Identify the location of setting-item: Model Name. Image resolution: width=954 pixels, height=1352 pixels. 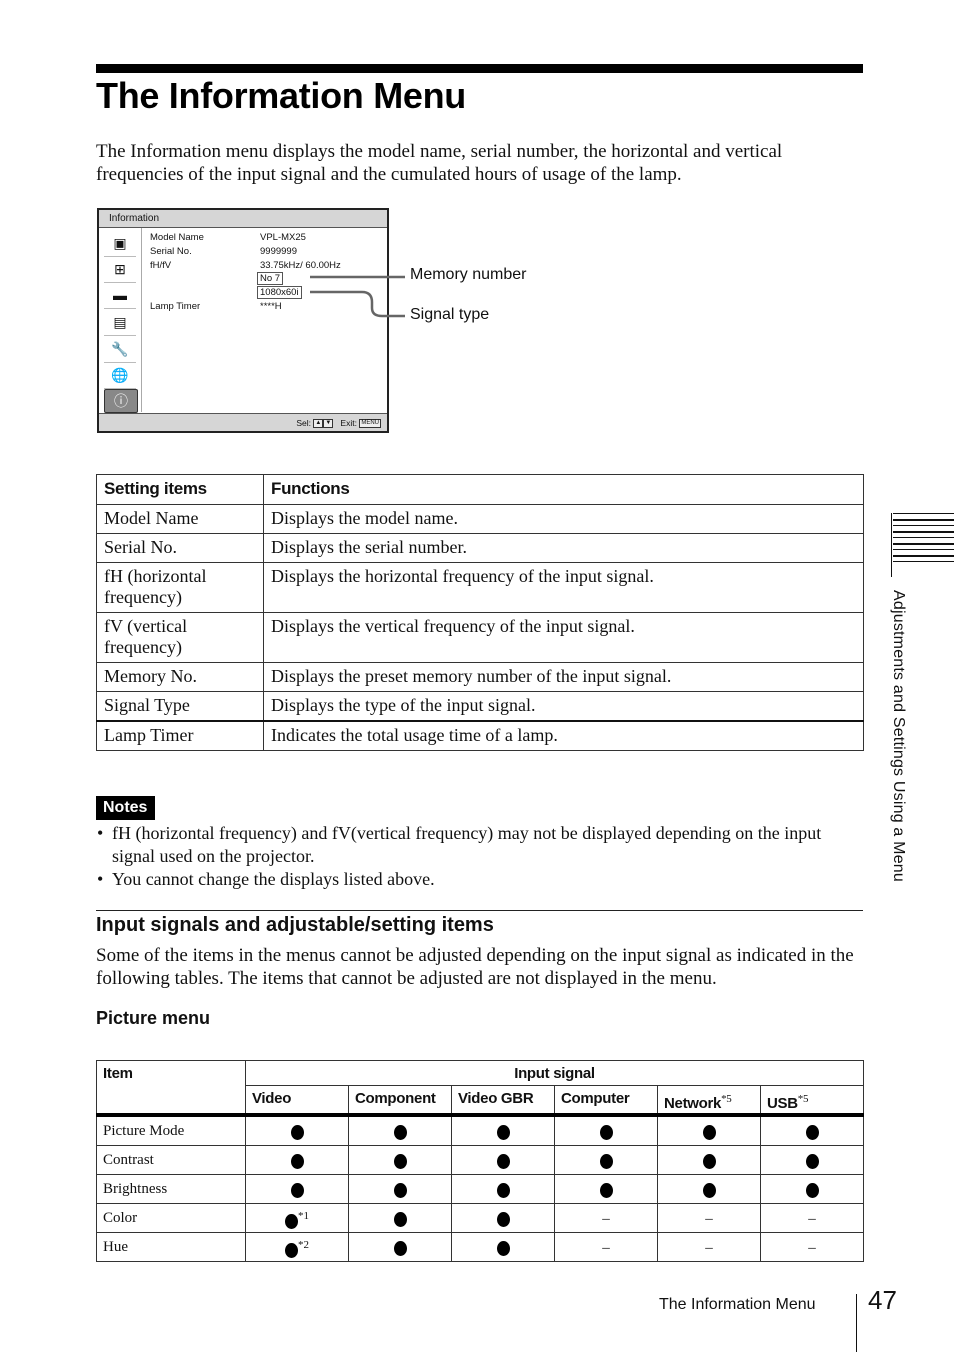
(180, 519).